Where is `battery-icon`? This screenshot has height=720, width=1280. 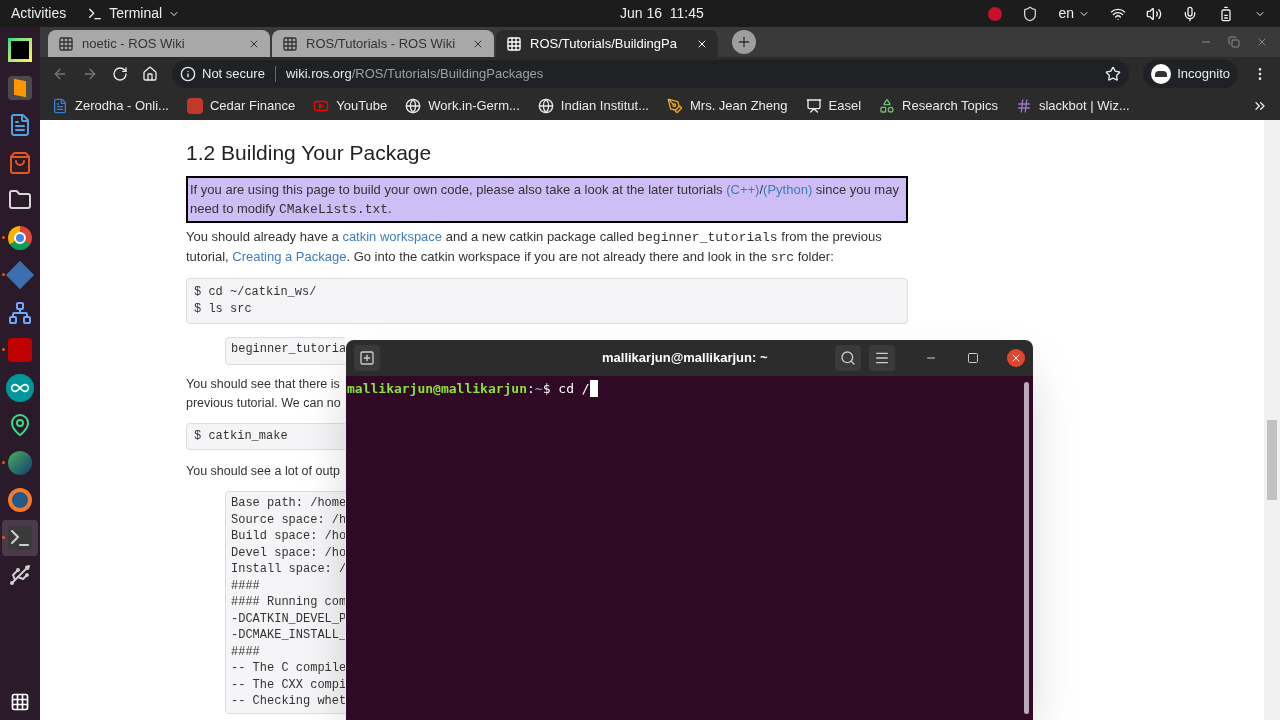
battery-icon is located at coordinates (1226, 13).